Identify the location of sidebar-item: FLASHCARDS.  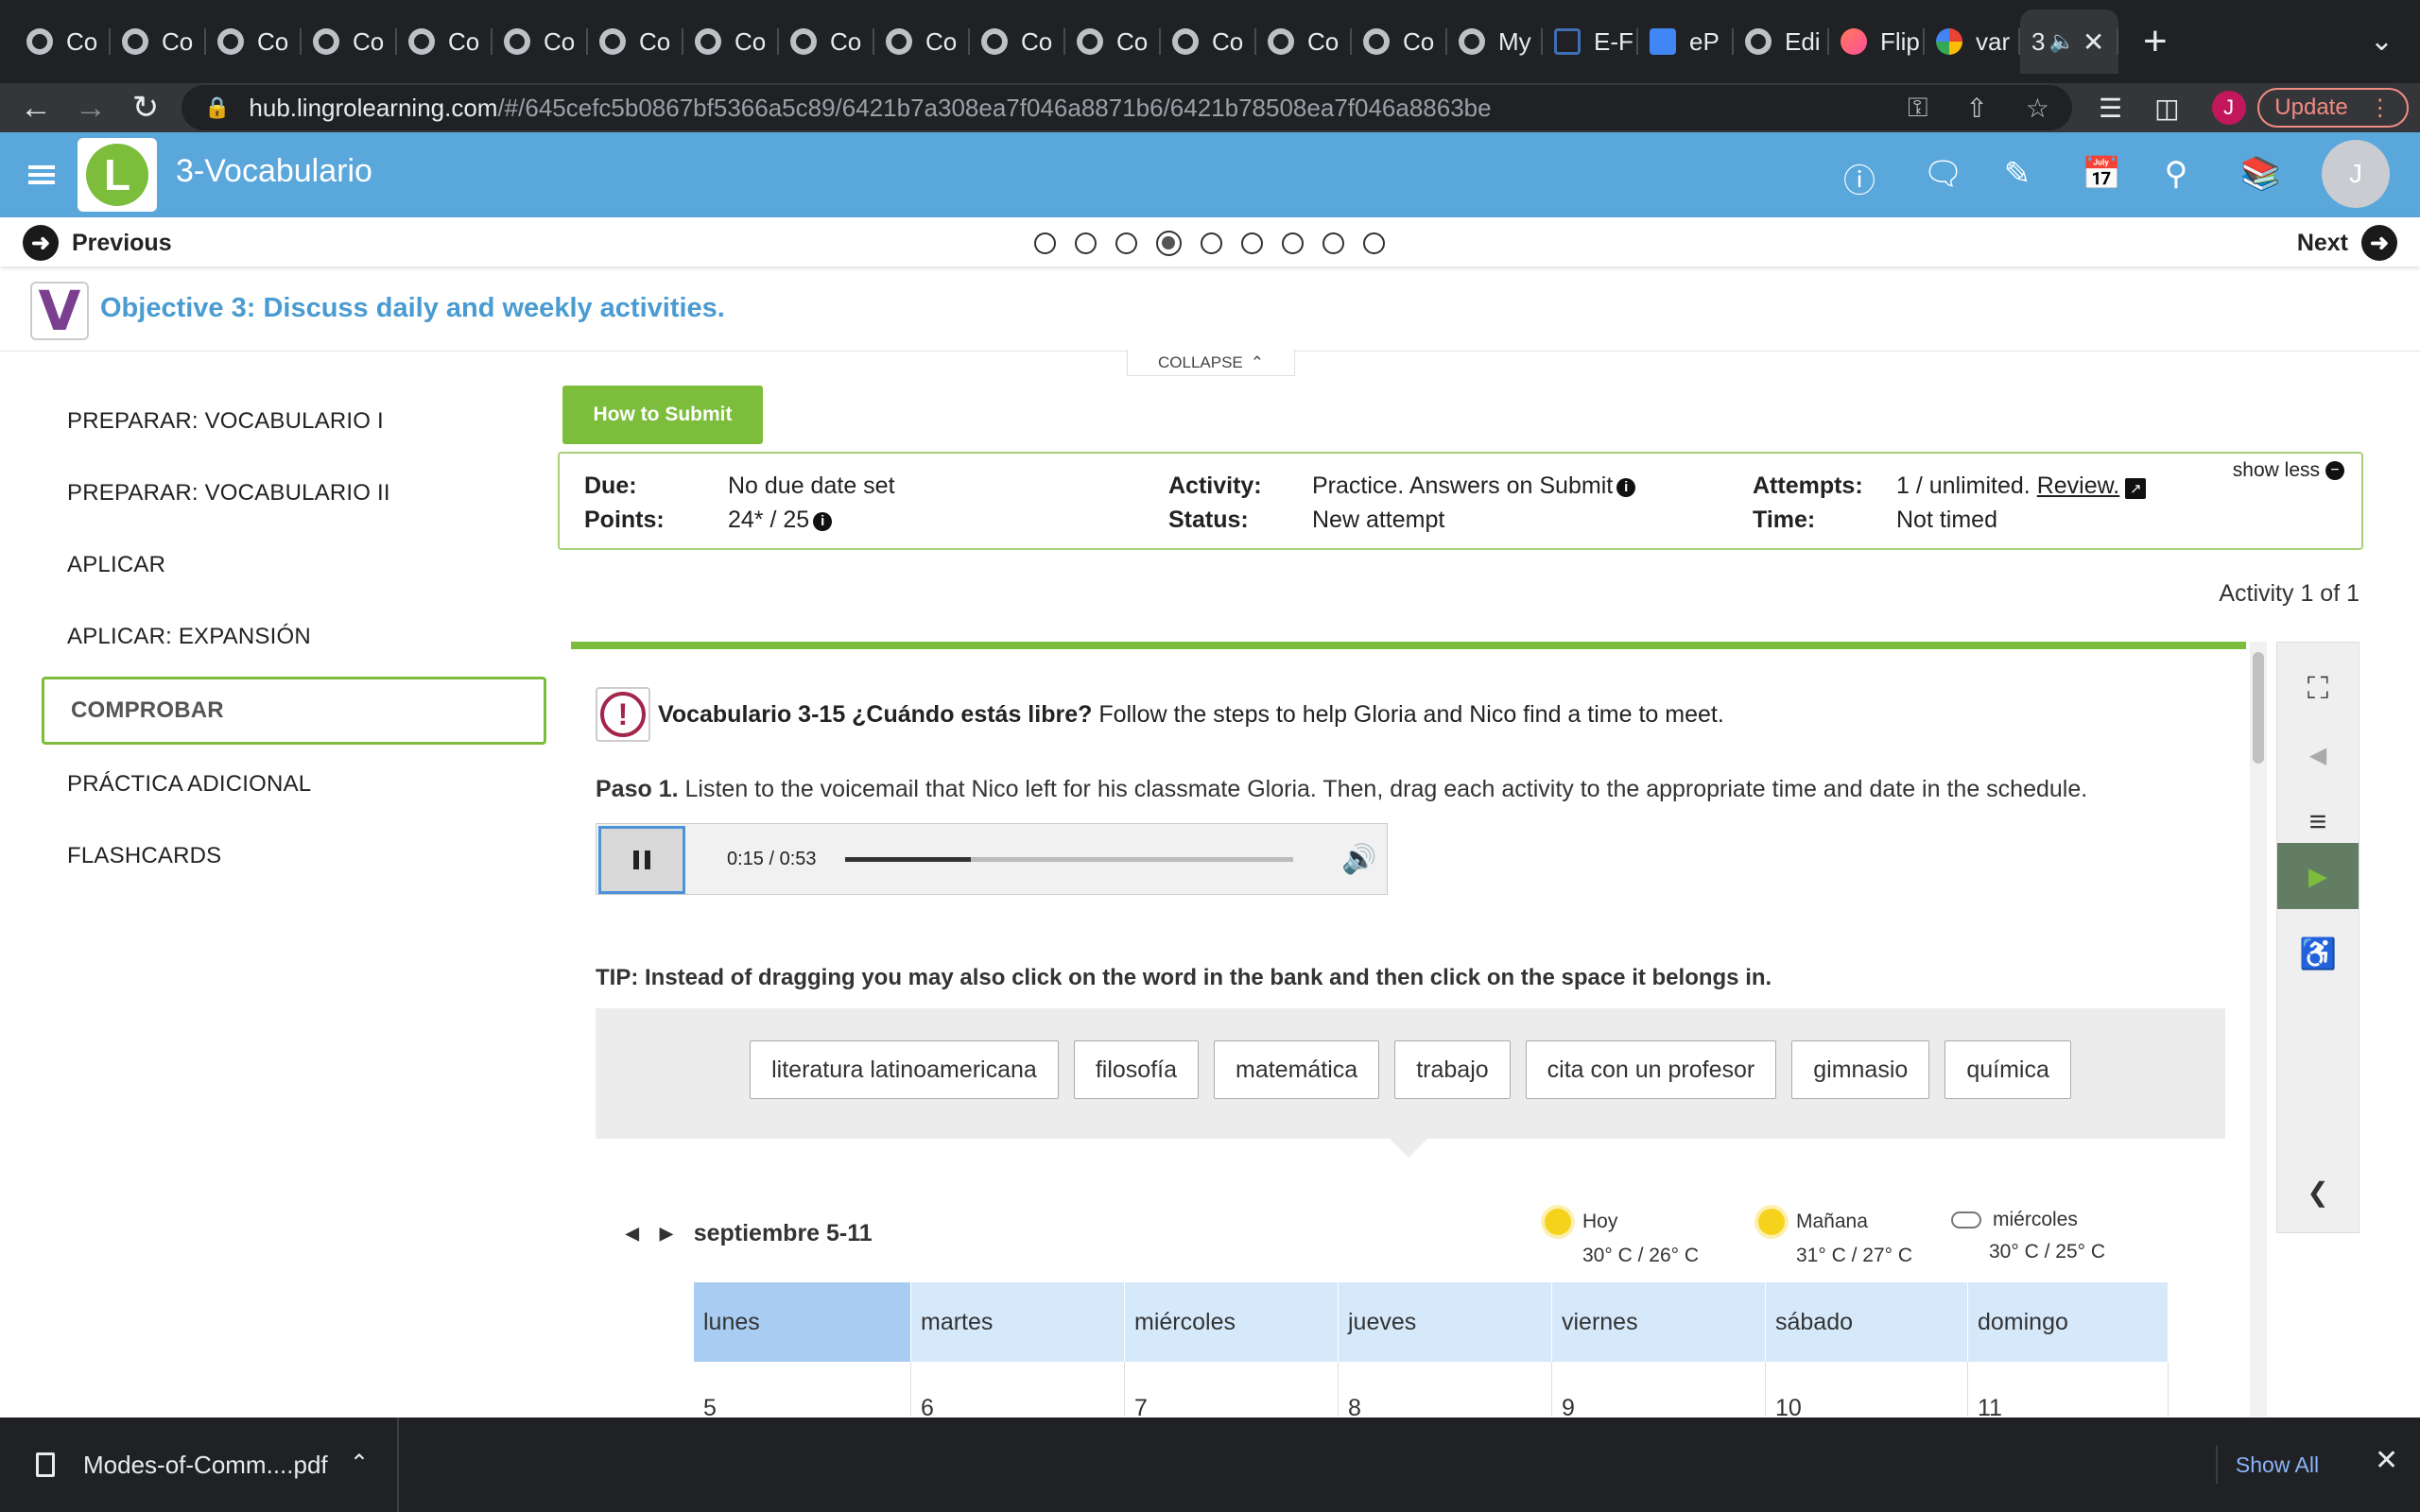
(294, 856).